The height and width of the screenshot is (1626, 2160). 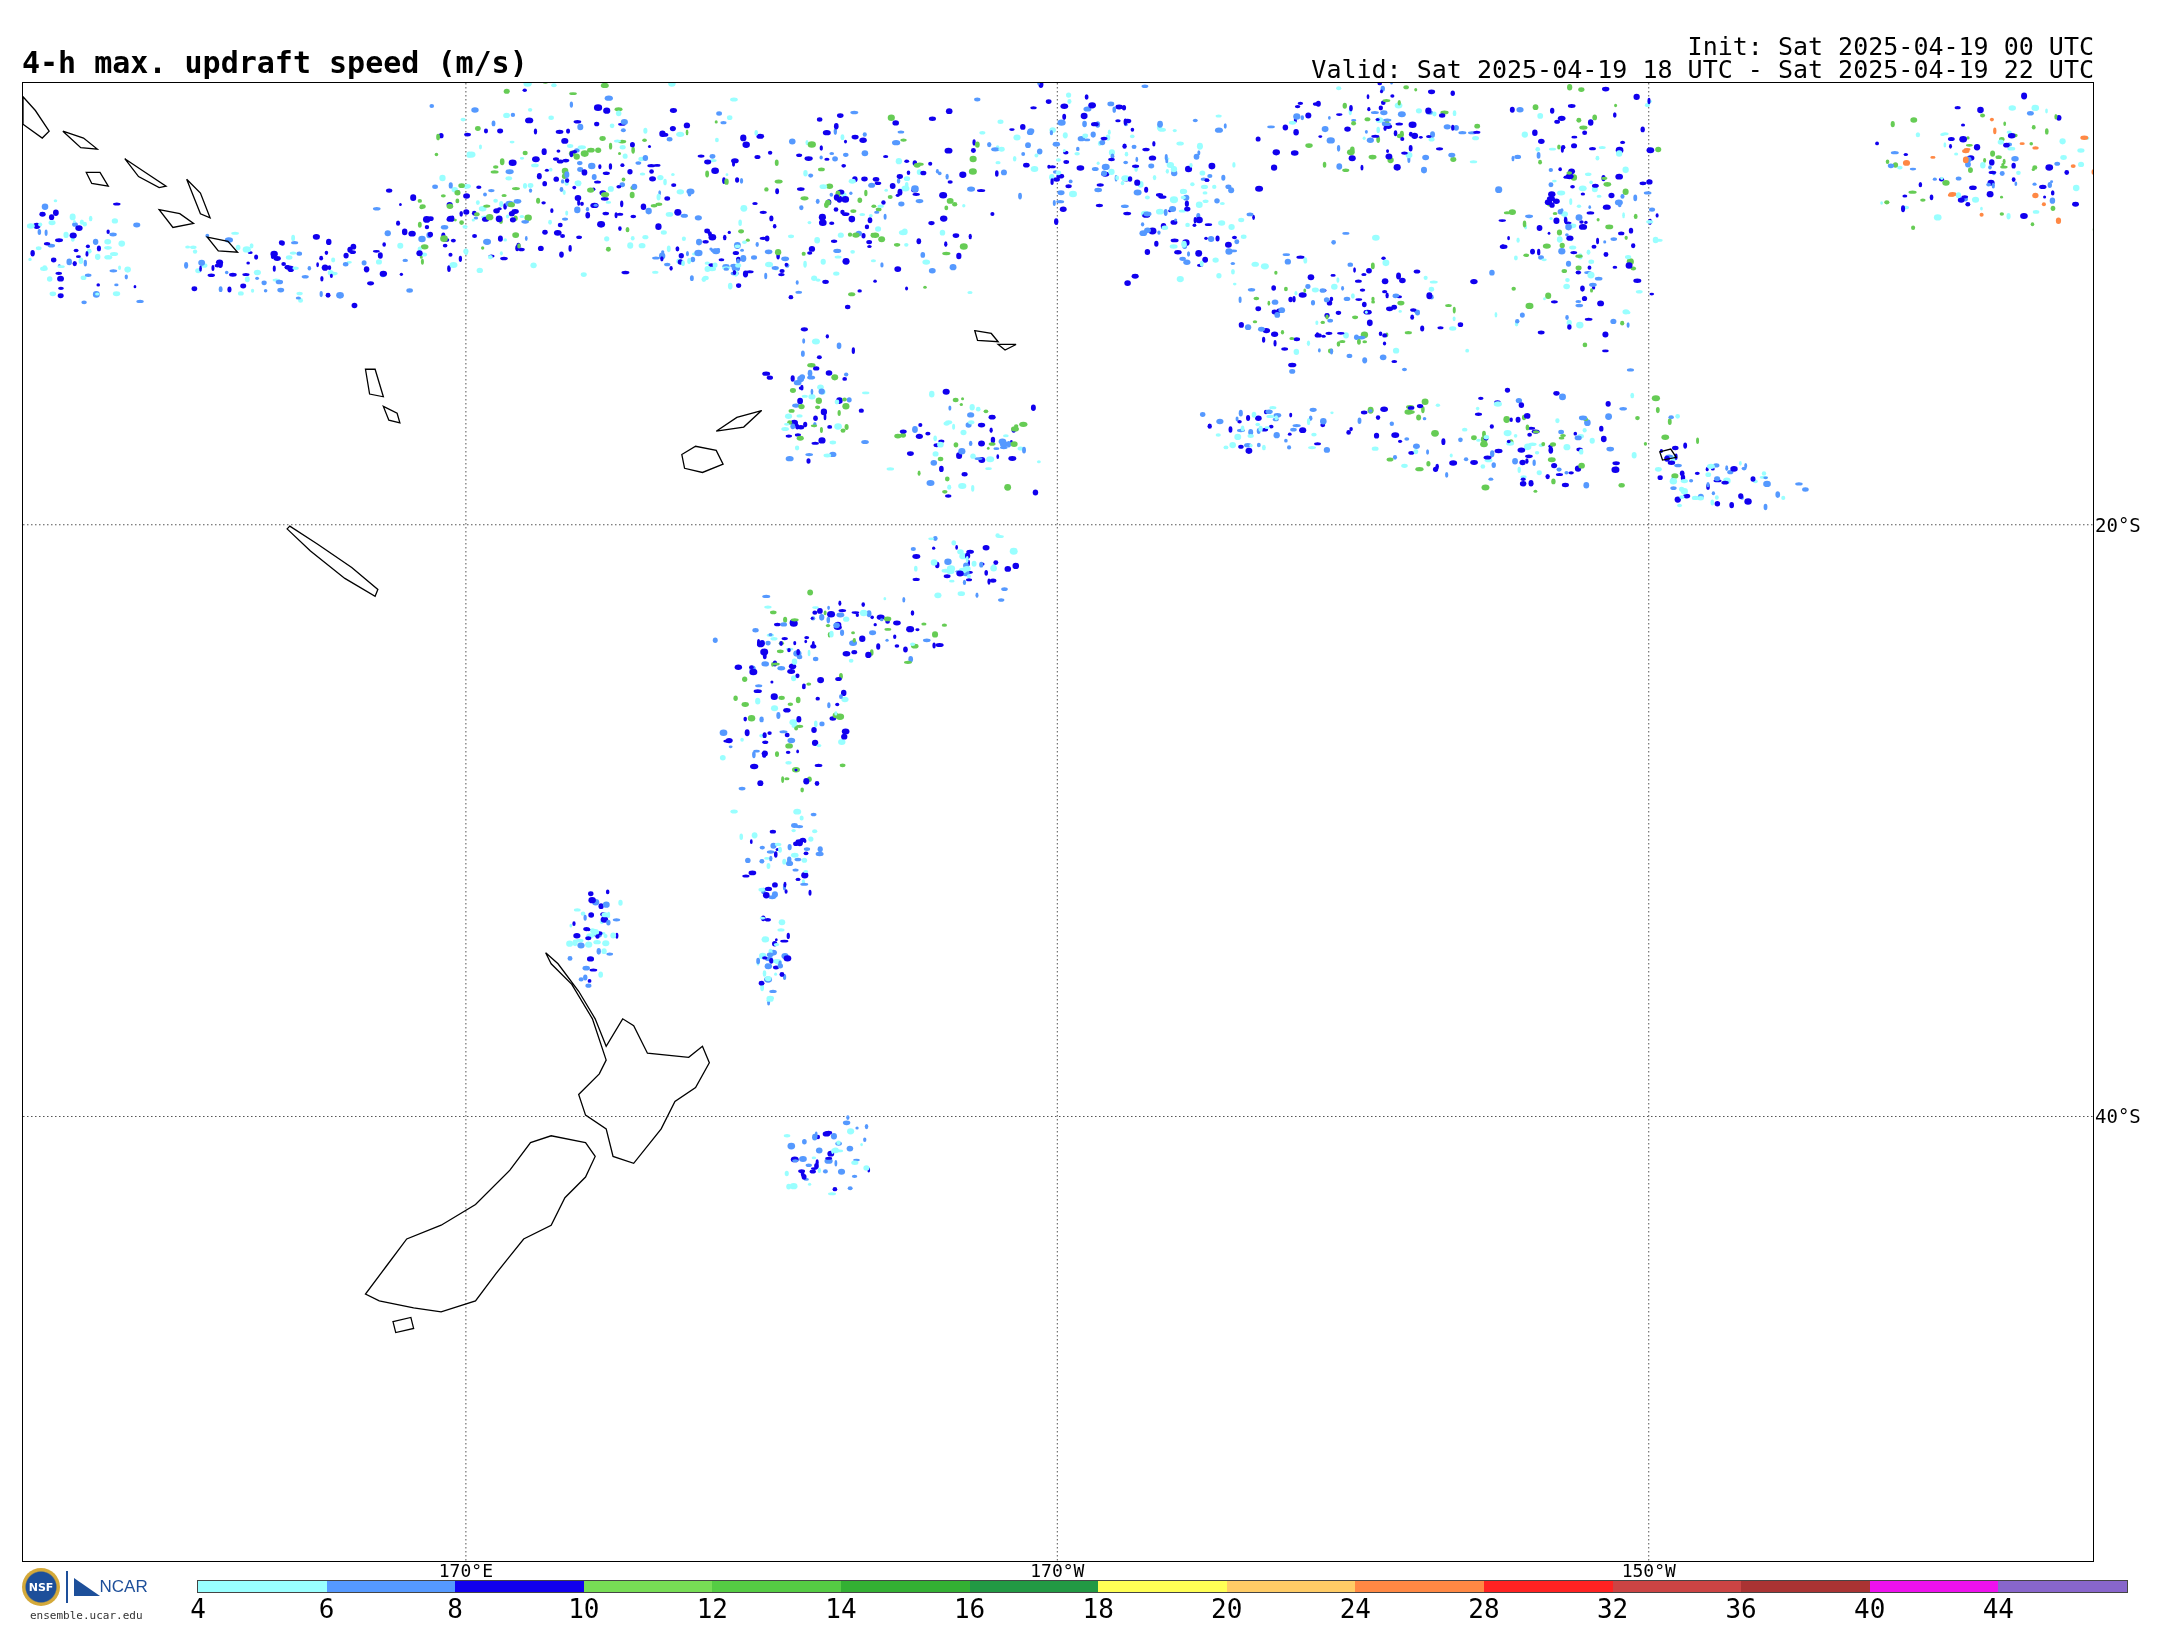 What do you see at coordinates (86, 1615) in the screenshot?
I see `website-url: ensemble.ucar.edu` at bounding box center [86, 1615].